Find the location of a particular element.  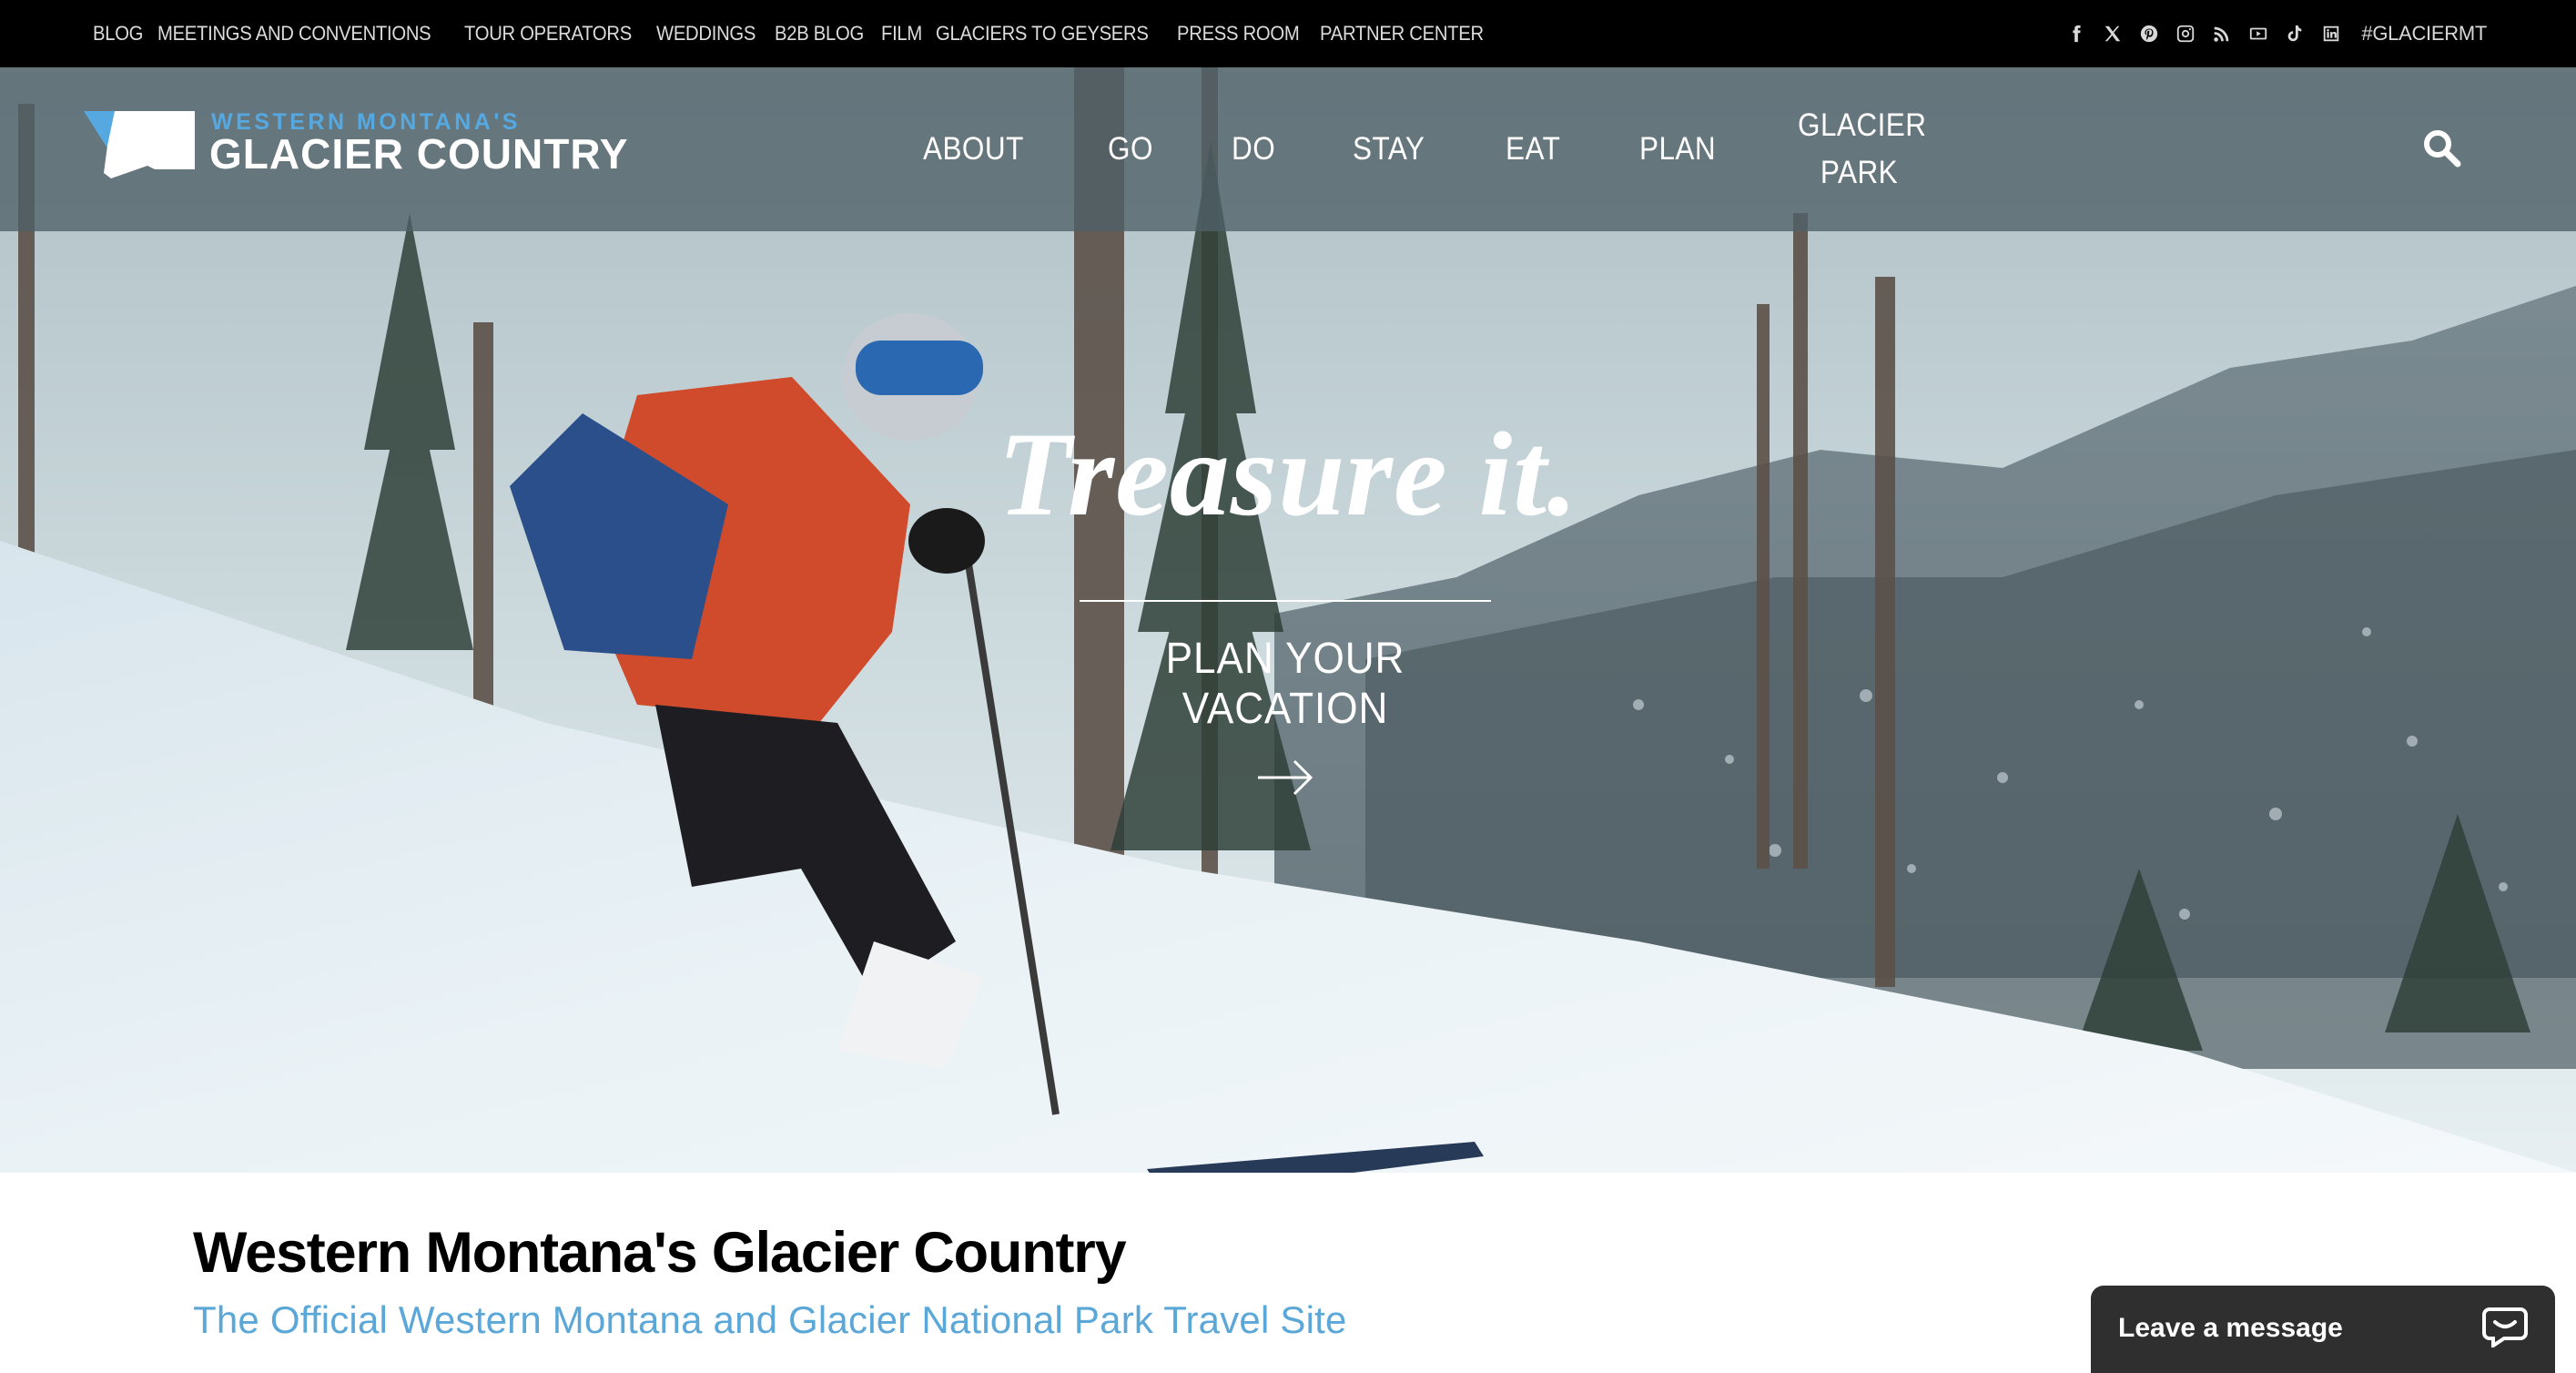

youtube-icon is located at coordinates (2258, 34).